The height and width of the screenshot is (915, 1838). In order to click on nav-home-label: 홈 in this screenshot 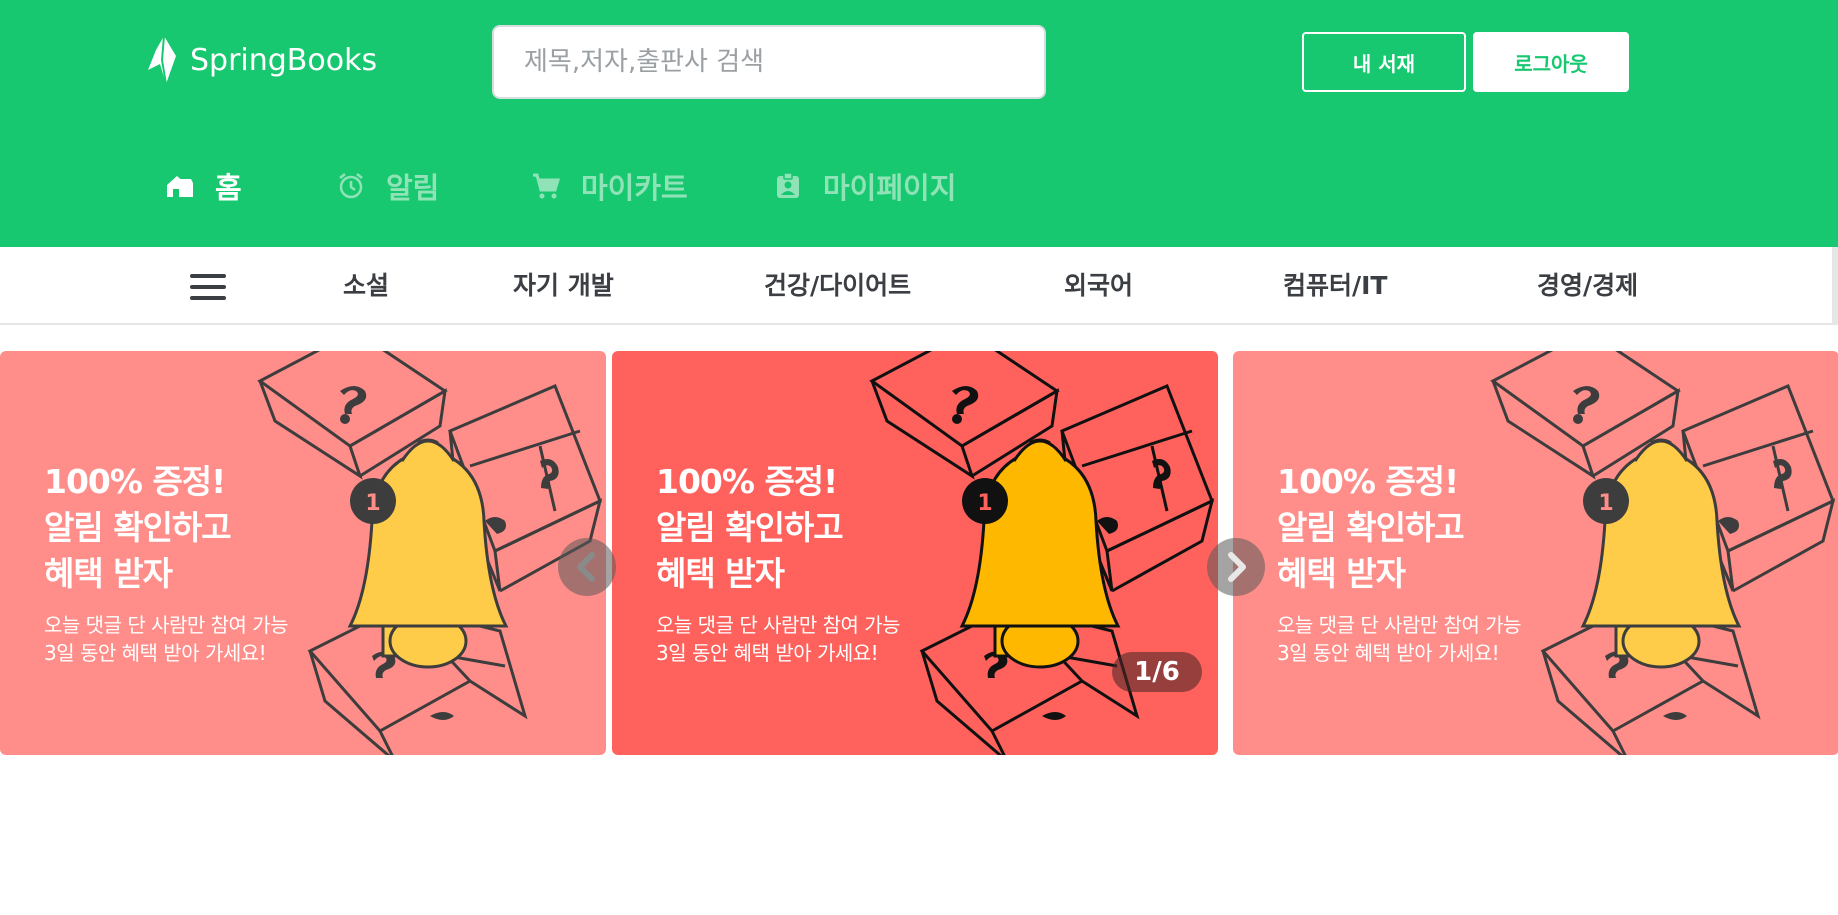, I will do `click(228, 188)`.